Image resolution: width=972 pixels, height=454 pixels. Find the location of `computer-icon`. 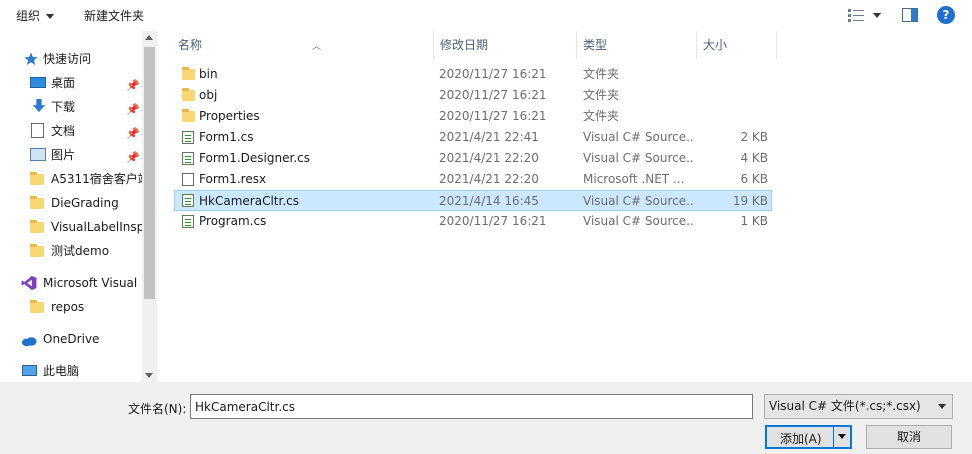

computer-icon is located at coordinates (29, 370).